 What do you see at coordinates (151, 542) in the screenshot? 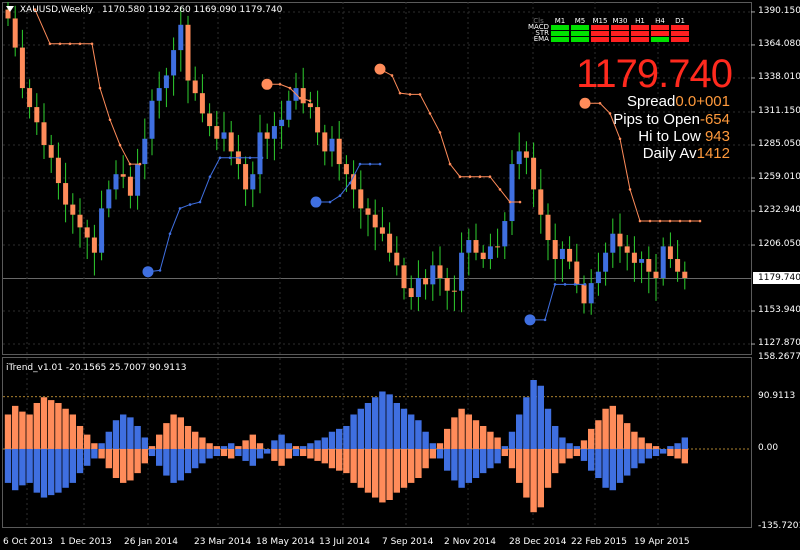
I see `time-tick-label: 26 Jan 2014` at bounding box center [151, 542].